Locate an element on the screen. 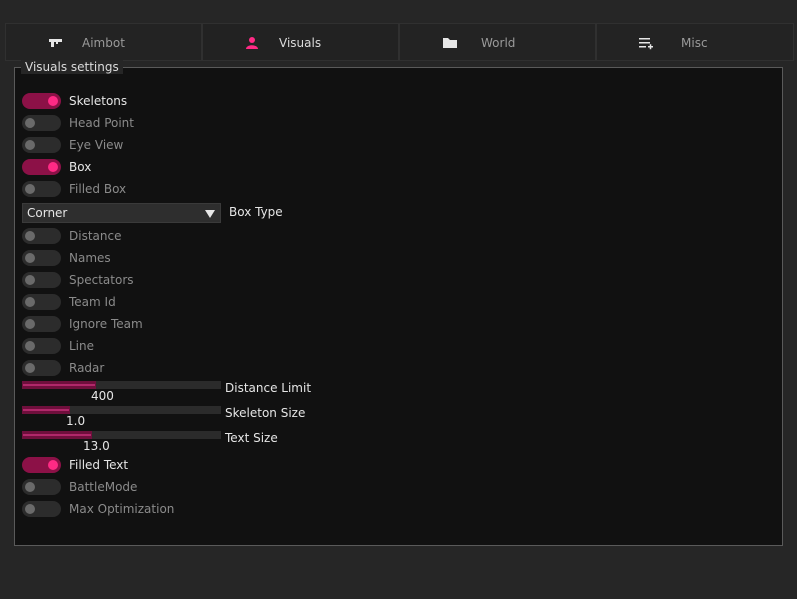  line-row: Line is located at coordinates (58, 346).